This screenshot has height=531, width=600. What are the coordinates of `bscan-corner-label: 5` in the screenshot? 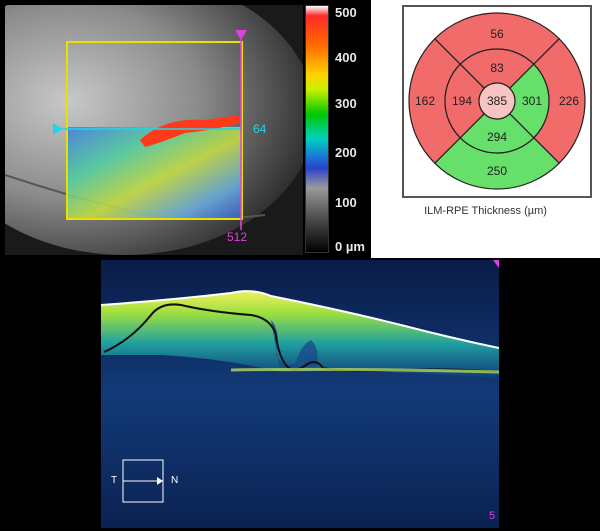 It's located at (492, 516).